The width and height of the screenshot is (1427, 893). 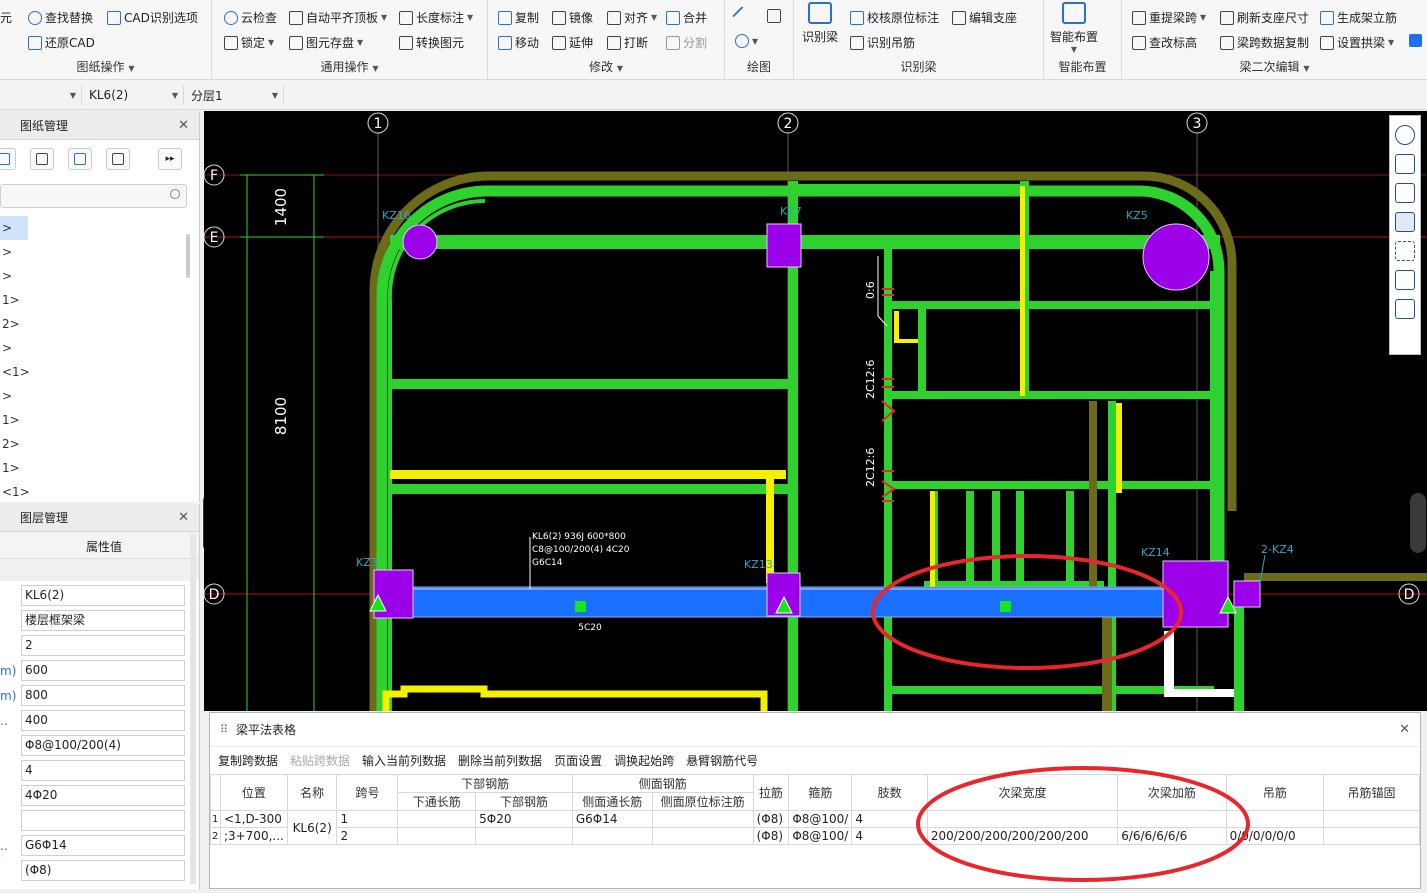 I want to click on delete-drawing-button, so click(x=42, y=159).